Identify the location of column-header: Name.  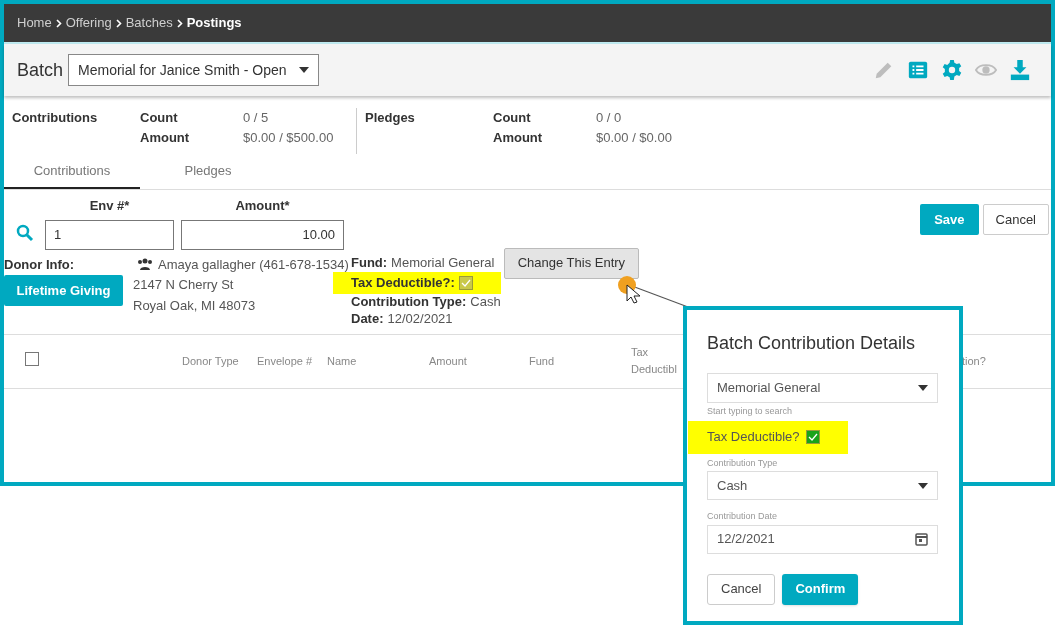
(342, 361).